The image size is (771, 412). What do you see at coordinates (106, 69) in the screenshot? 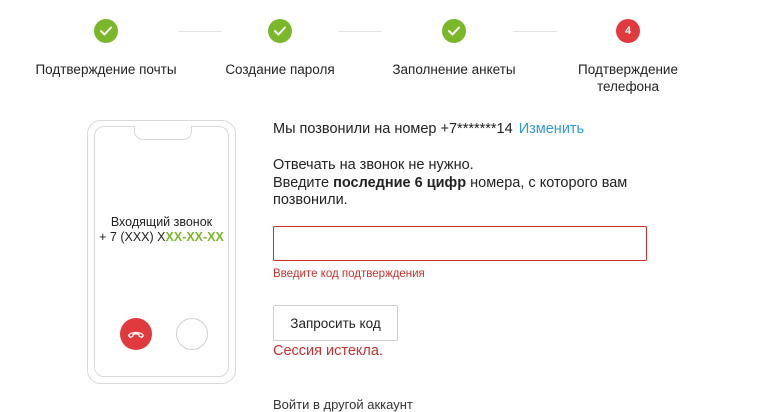
I see `step-label: Подтверждение почты` at bounding box center [106, 69].